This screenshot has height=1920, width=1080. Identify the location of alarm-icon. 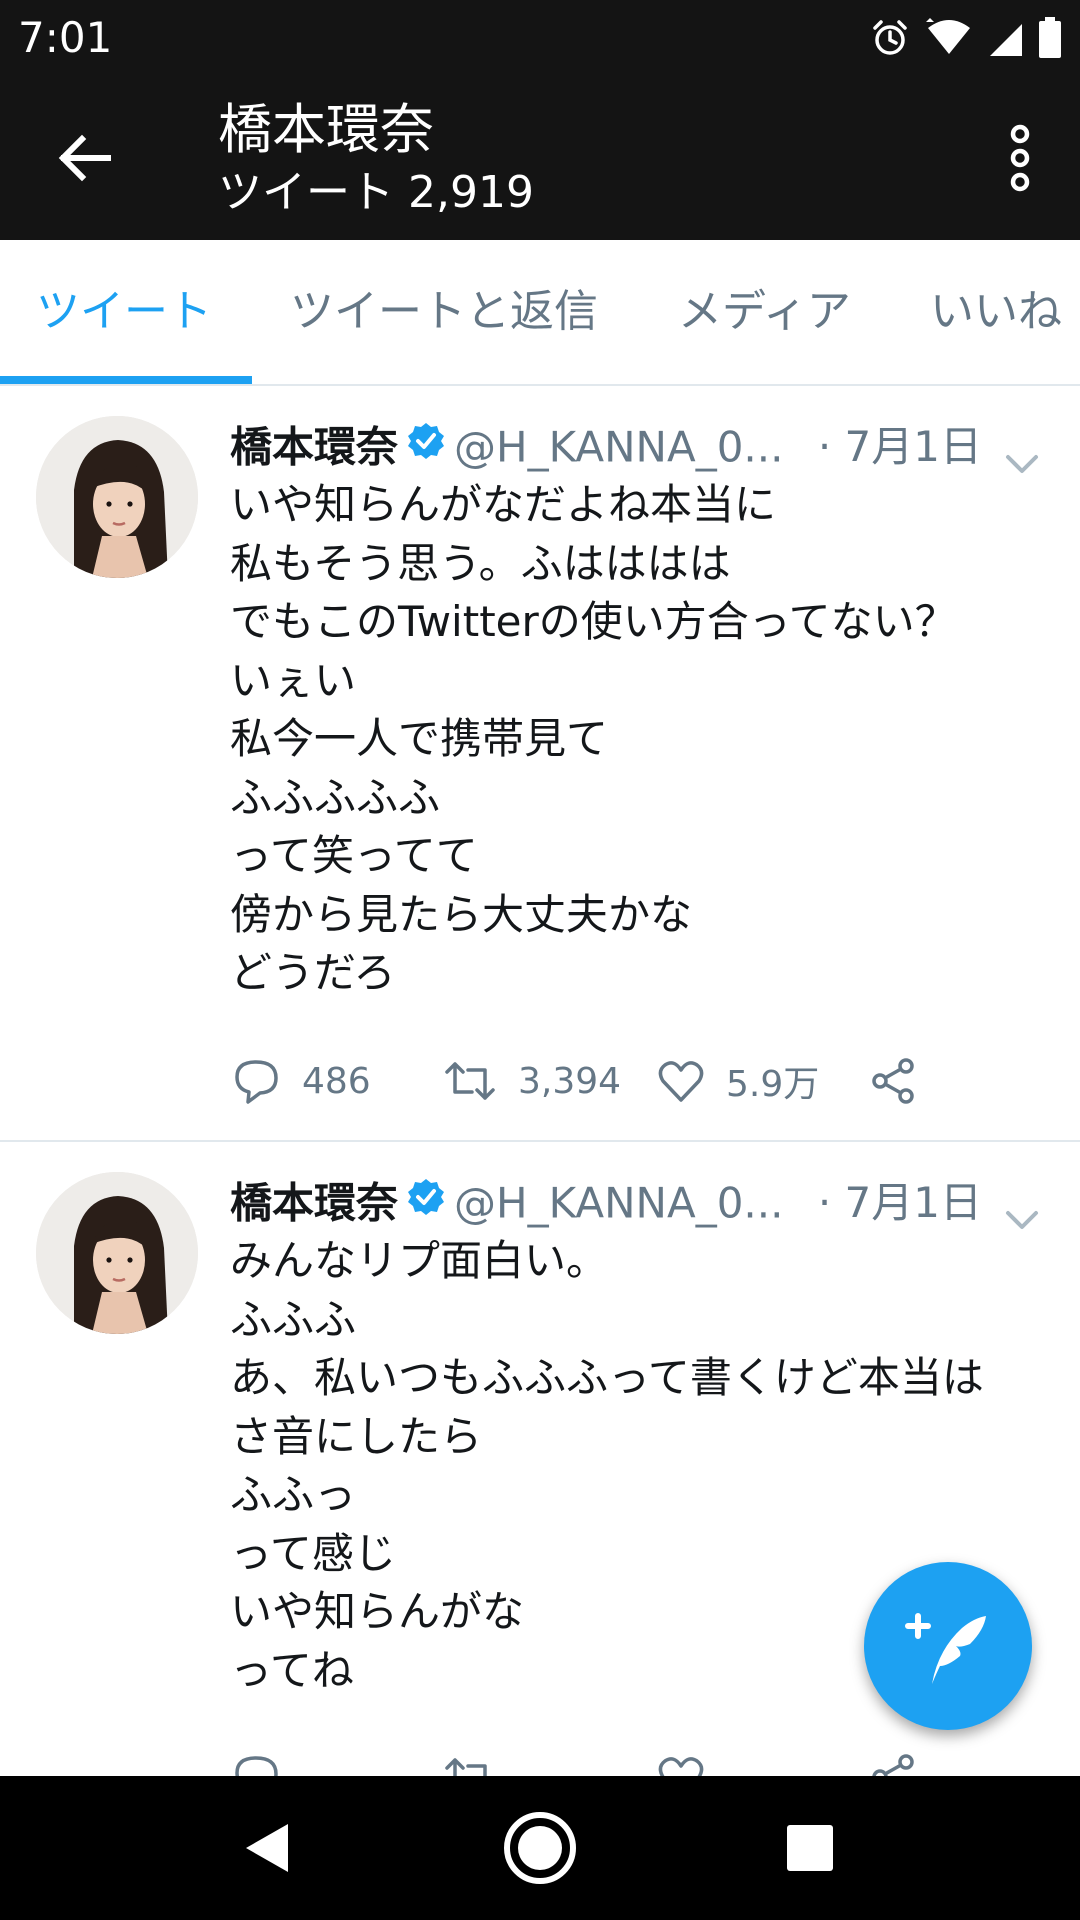
(890, 38).